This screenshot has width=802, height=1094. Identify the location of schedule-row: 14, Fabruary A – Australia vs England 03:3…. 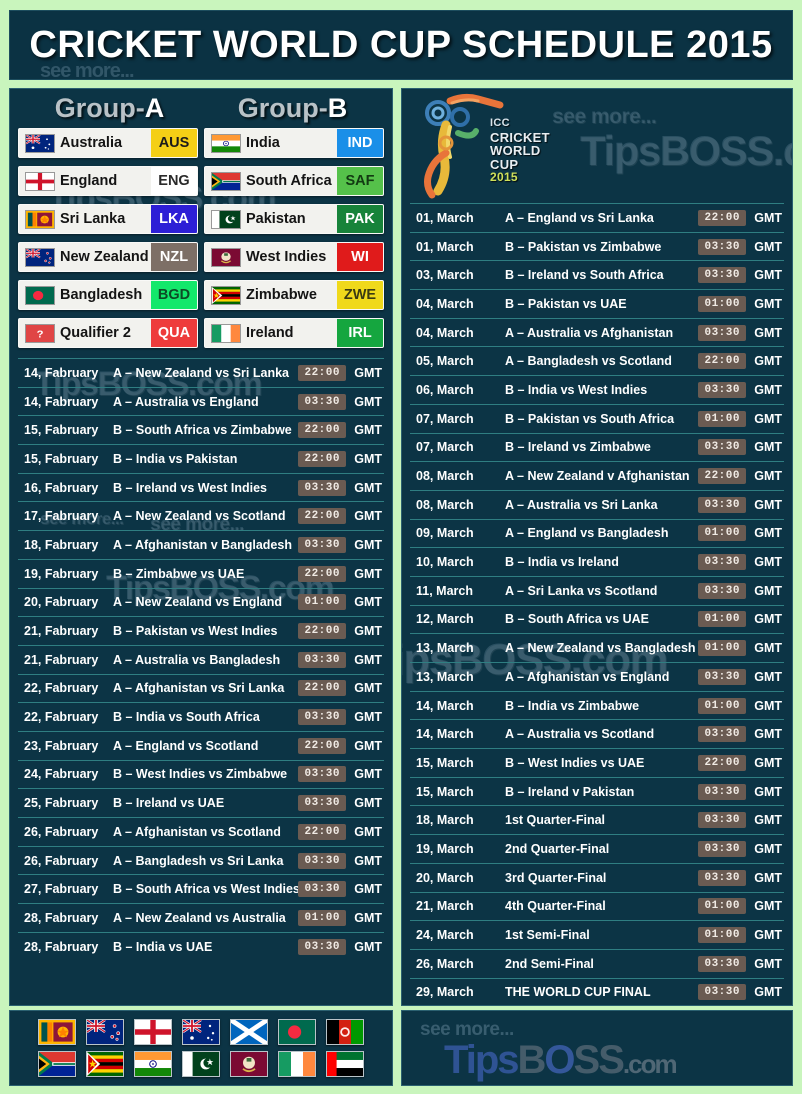
(201, 401).